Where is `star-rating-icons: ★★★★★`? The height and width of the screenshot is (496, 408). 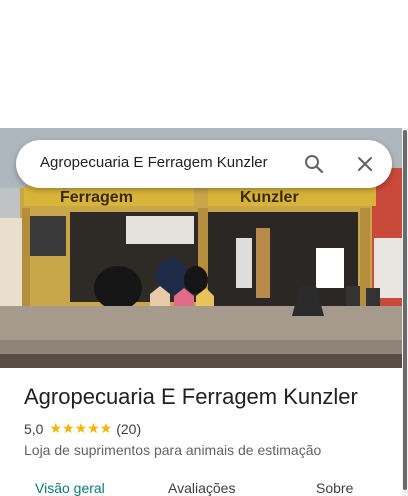
star-rating-icons: ★★★★★ is located at coordinates (81, 428).